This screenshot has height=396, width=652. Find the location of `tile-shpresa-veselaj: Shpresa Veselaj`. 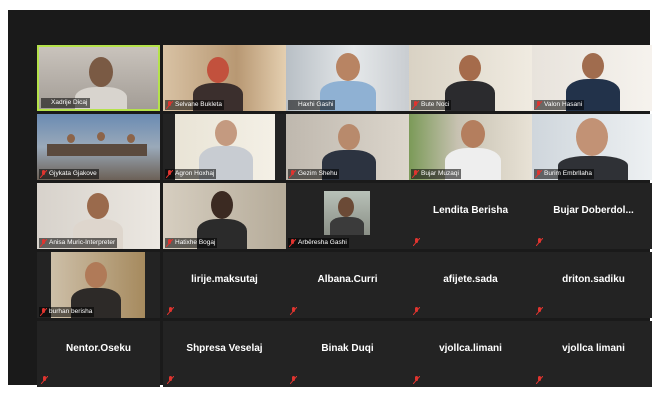

tile-shpresa-veselaj: Shpresa Veselaj is located at coordinates (224, 354).